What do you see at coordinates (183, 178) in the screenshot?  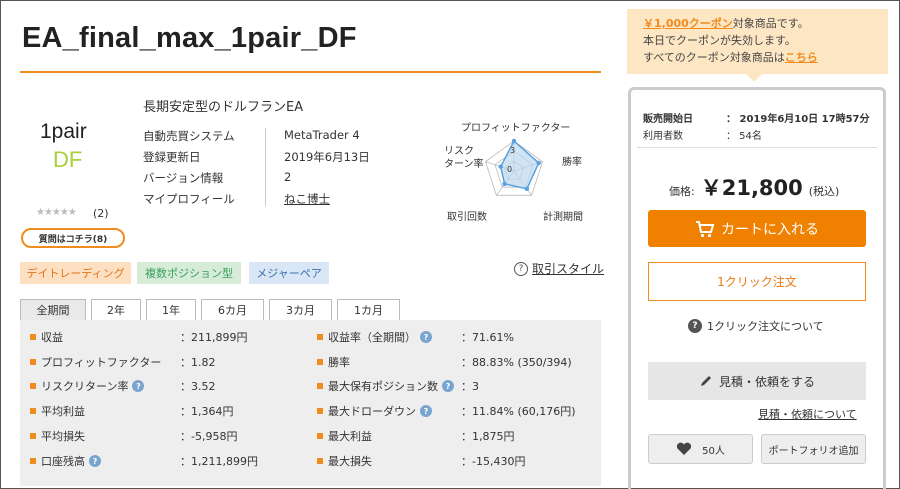 I see `info-label: バージョン情報` at bounding box center [183, 178].